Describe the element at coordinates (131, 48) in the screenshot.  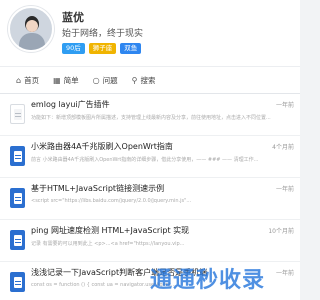
I see `badge-sign: 双鱼` at that location.